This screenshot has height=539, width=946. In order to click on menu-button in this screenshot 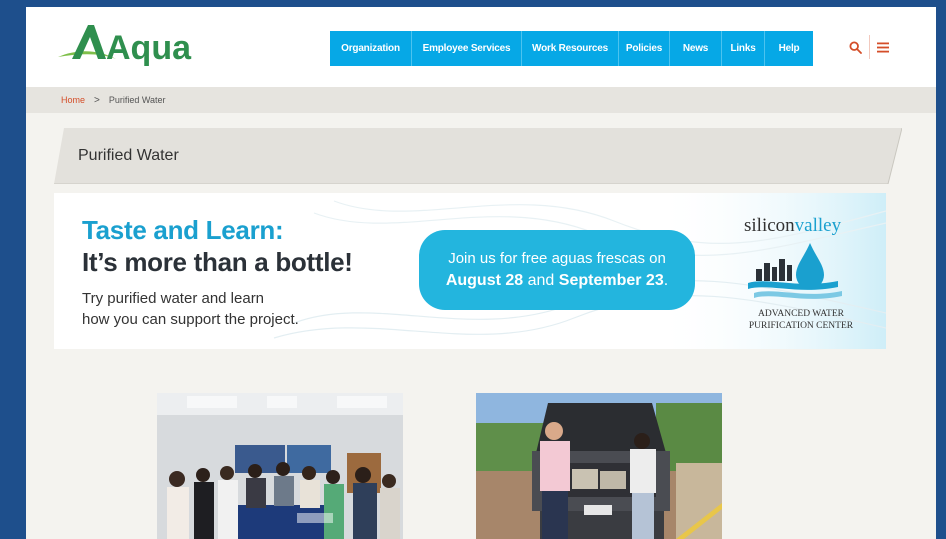, I will do `click(883, 47)`.